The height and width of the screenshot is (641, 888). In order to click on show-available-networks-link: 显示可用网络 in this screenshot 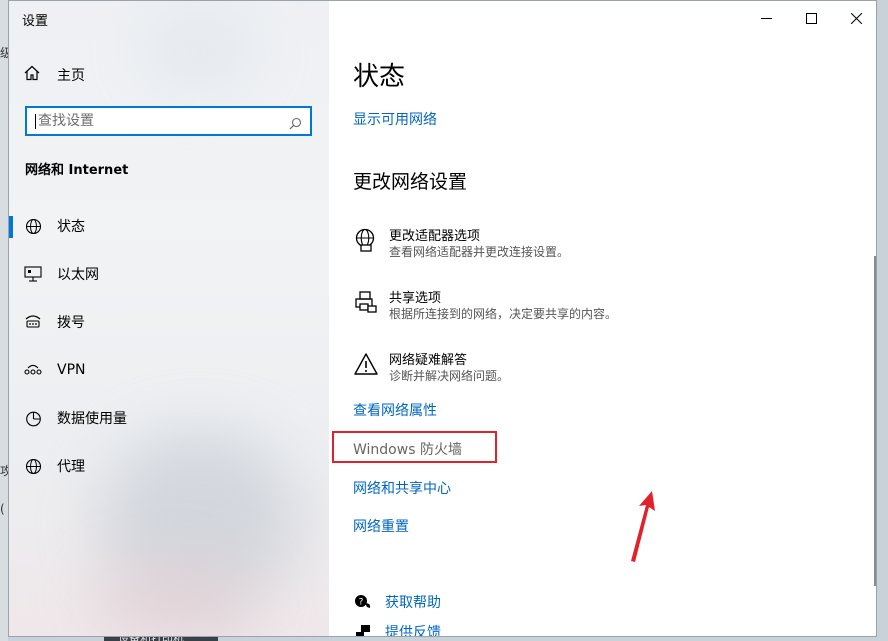, I will do `click(395, 119)`.